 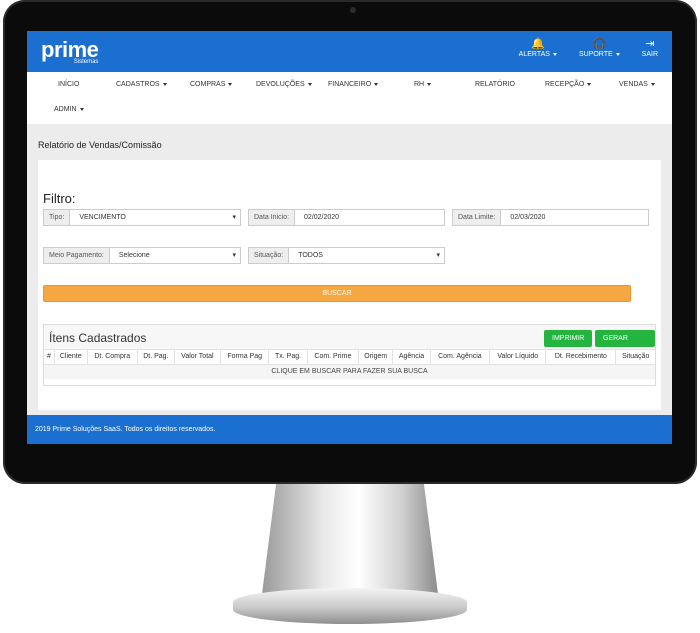 I want to click on gerar-excel-button: GERAR EXCEL, so click(x=625, y=344).